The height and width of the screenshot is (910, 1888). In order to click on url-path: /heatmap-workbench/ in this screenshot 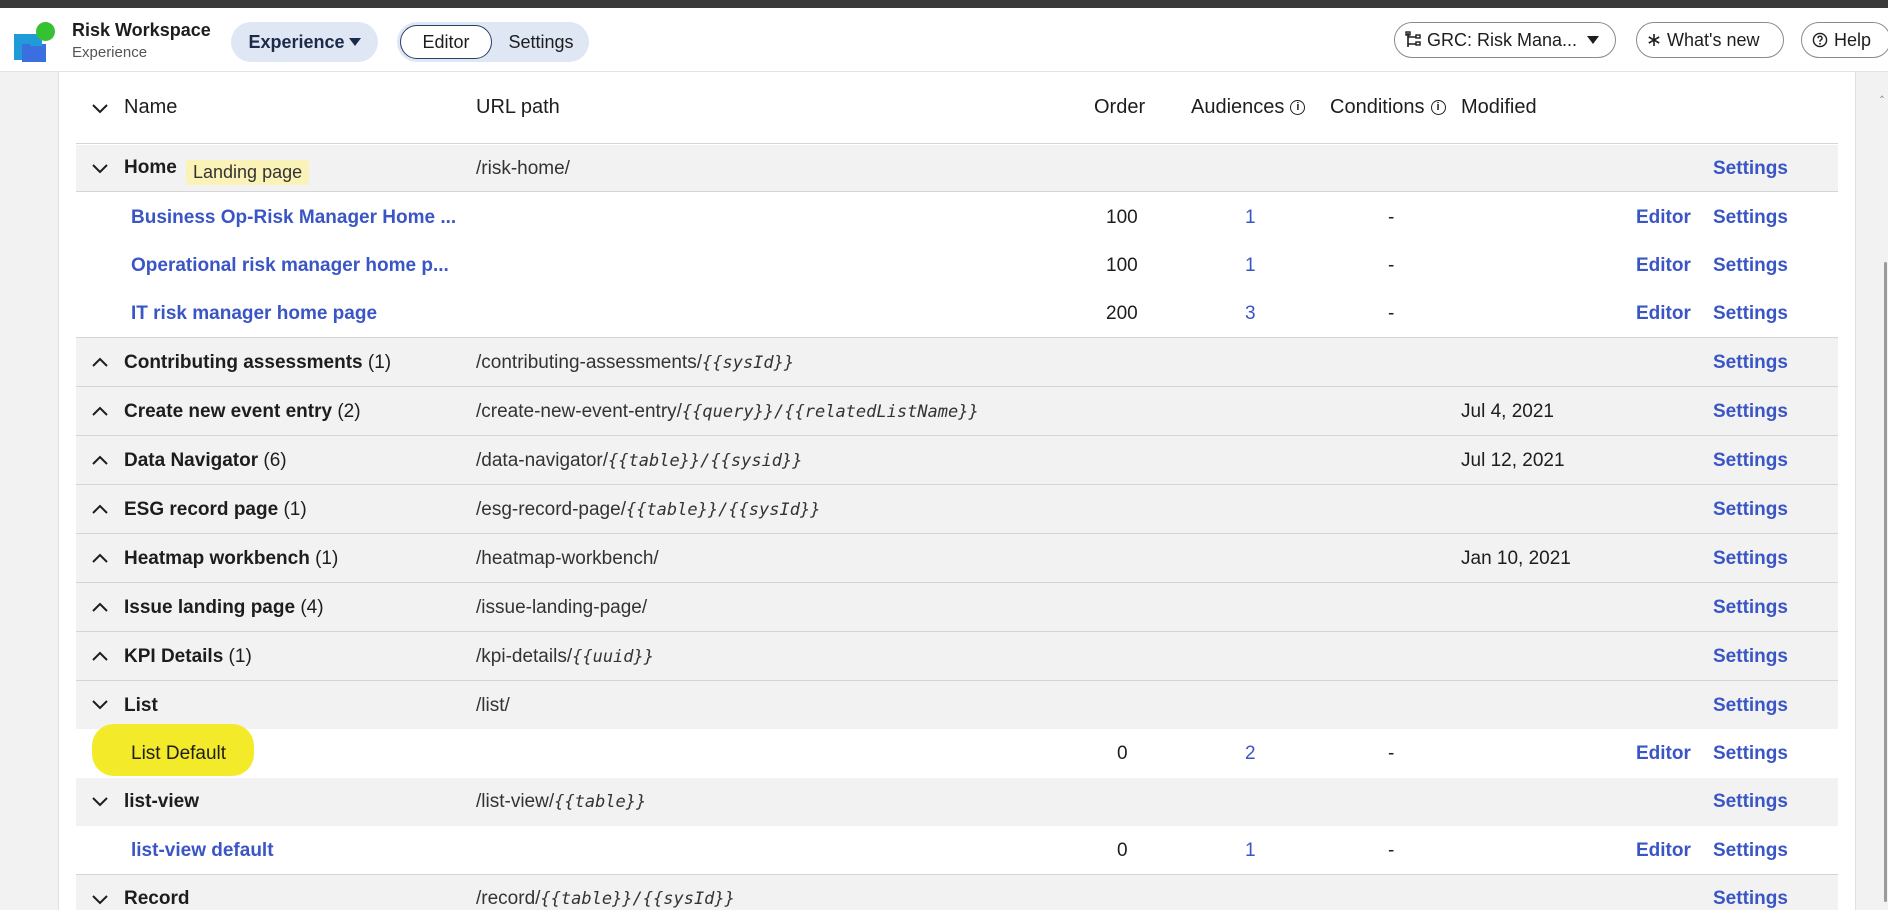, I will do `click(567, 558)`.